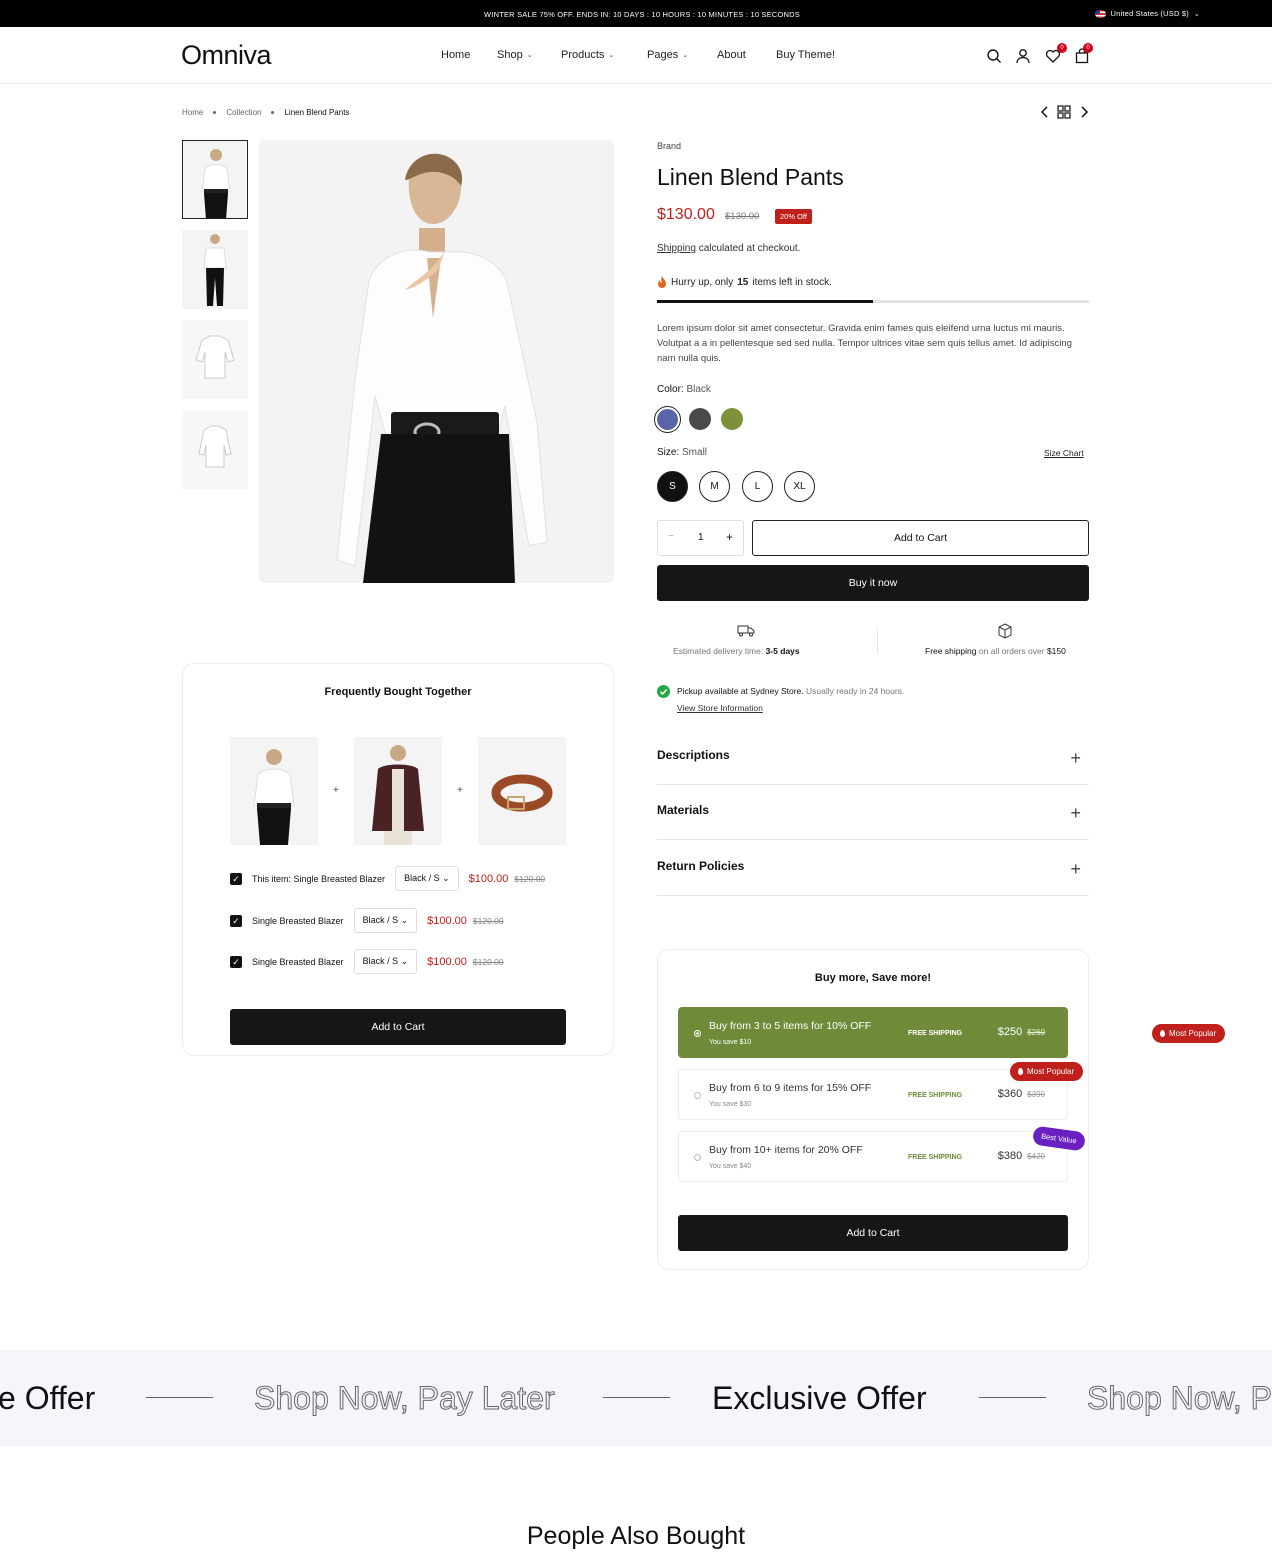  I want to click on nav-shop: Shop ⌄, so click(515, 55).